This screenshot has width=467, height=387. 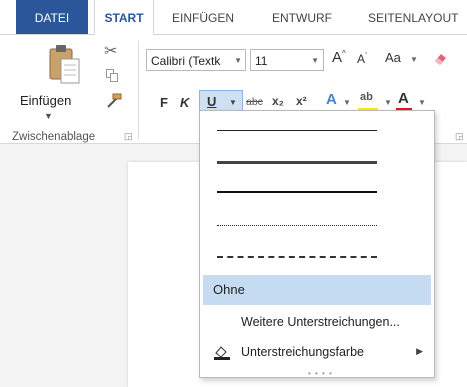 What do you see at coordinates (45, 100) in the screenshot?
I see `paste-button-label: Einfügen` at bounding box center [45, 100].